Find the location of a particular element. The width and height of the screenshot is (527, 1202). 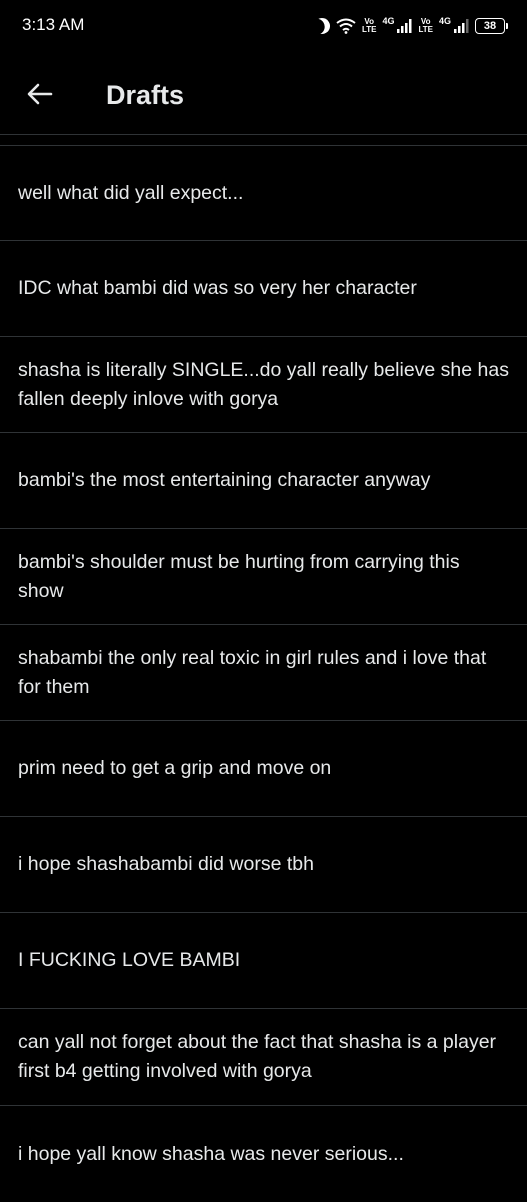

status-time: 3:13 AM is located at coordinates (53, 24).